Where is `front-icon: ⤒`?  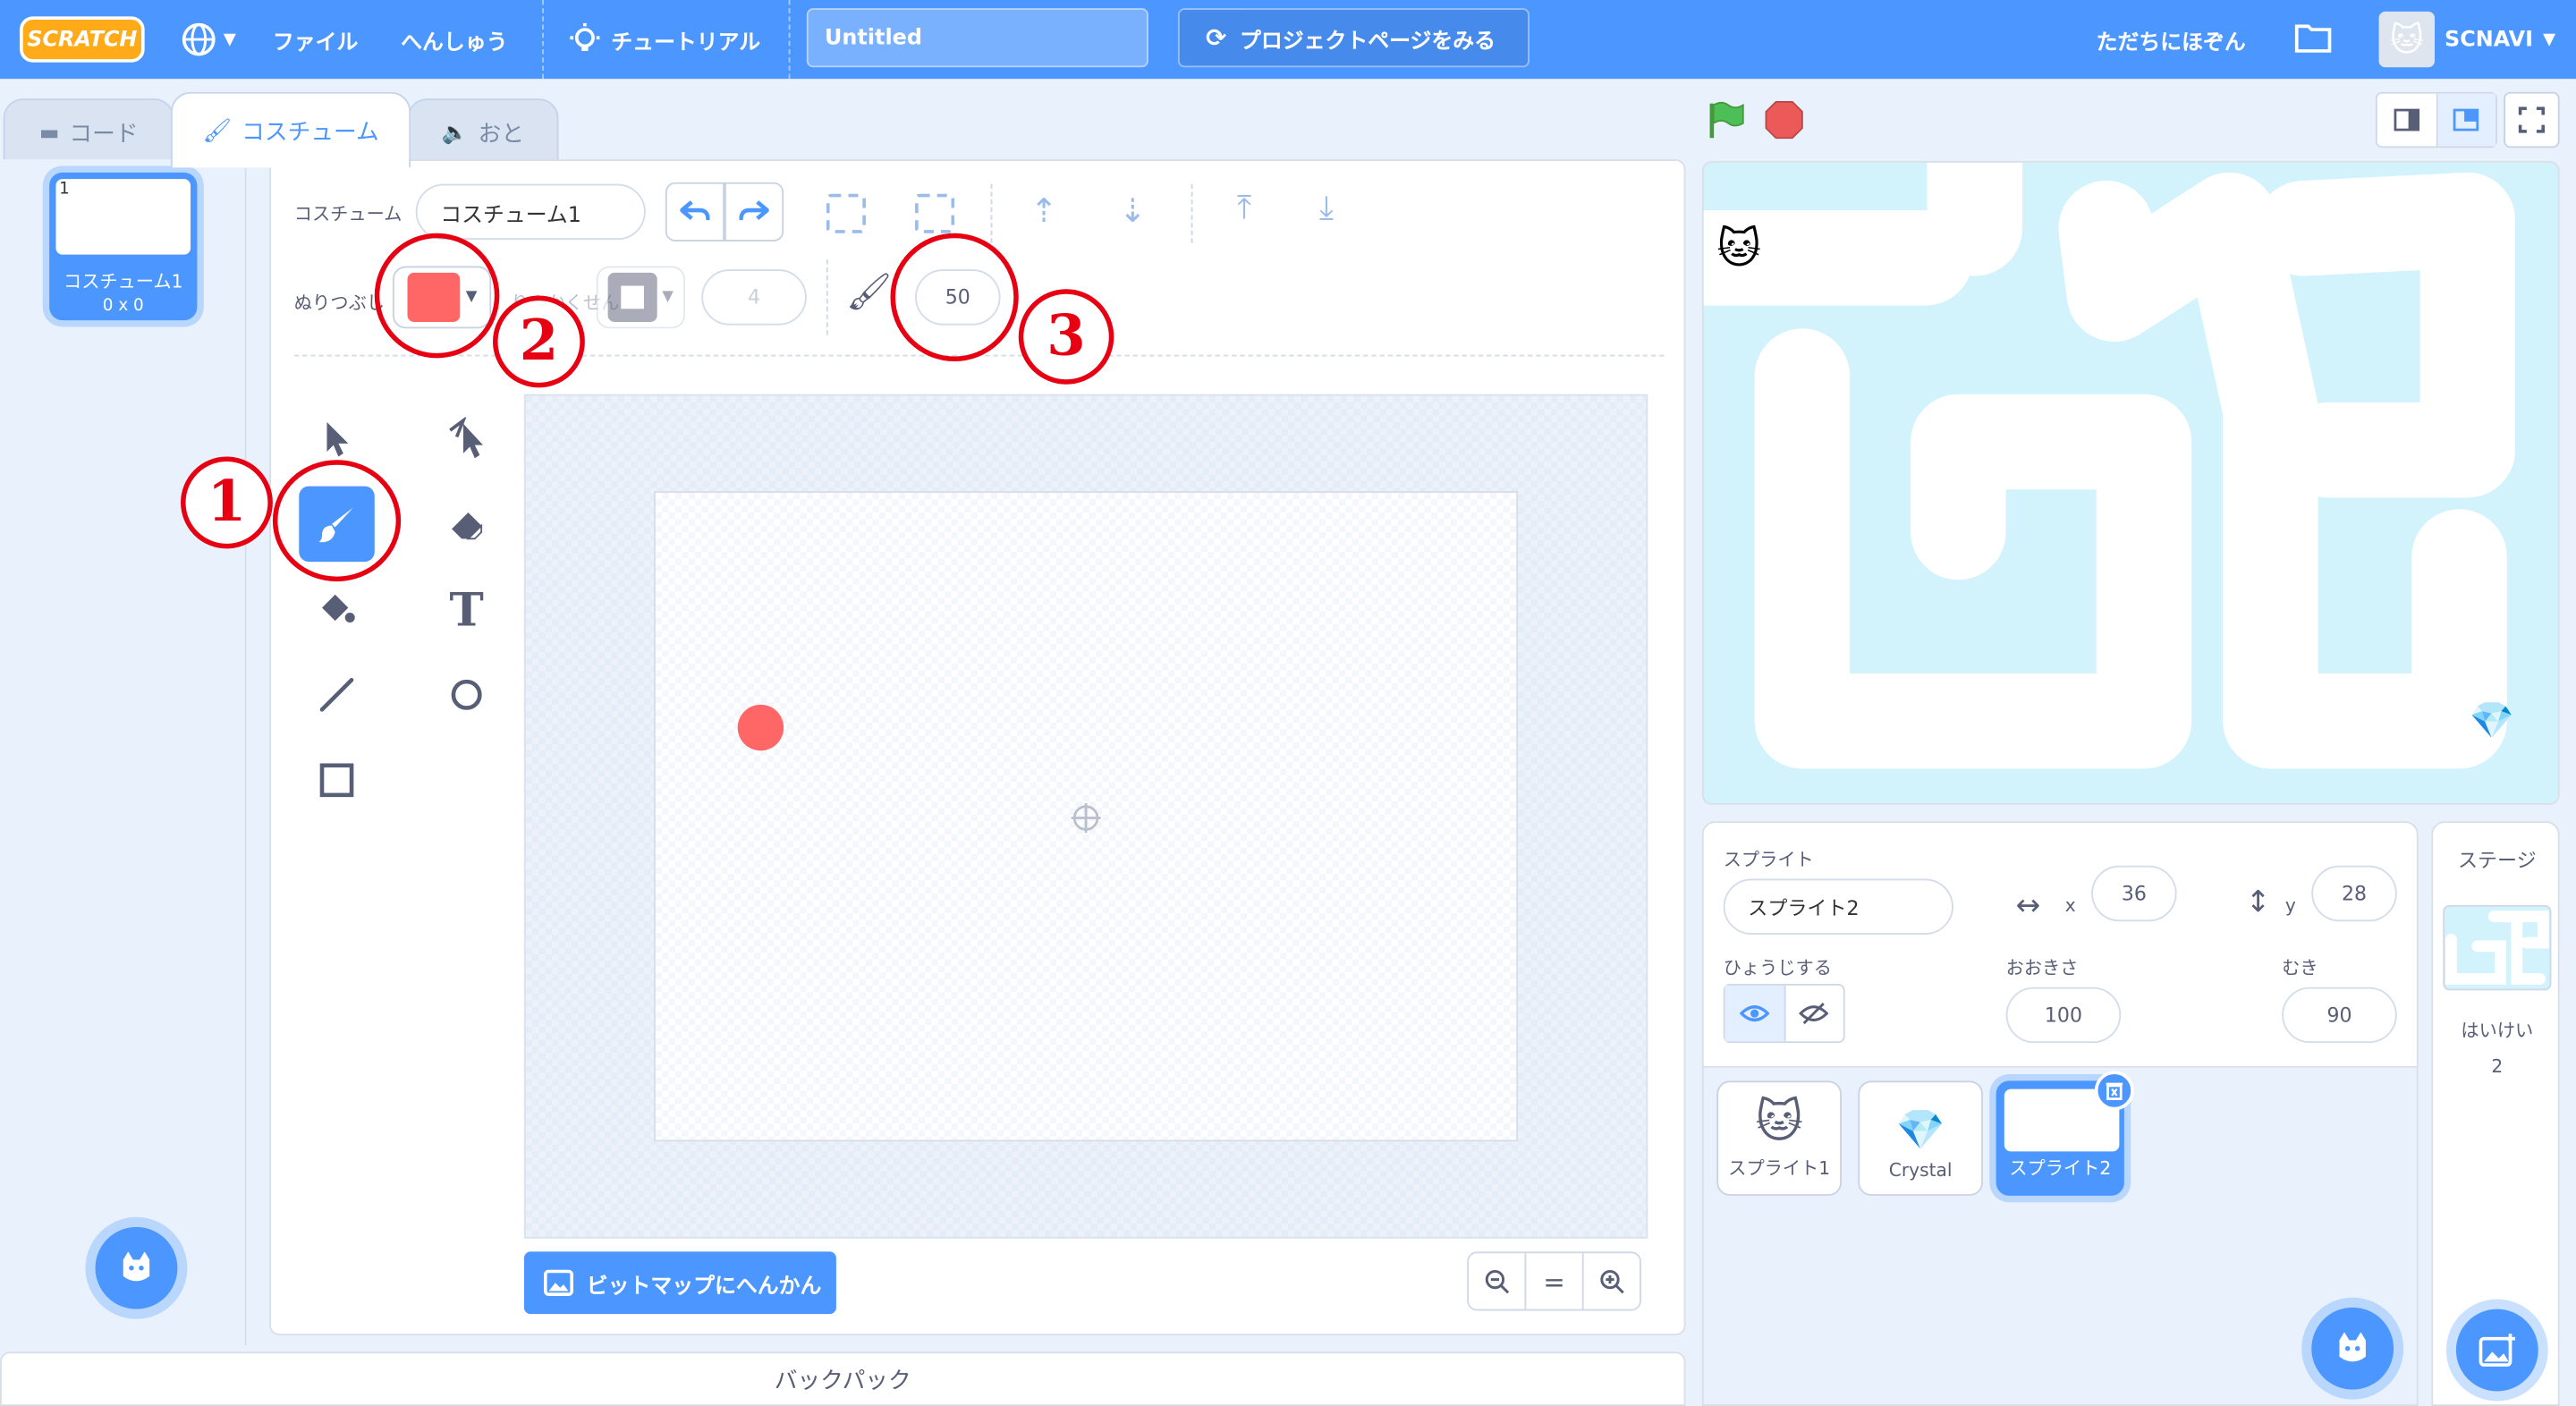 front-icon: ⤒ is located at coordinates (1244, 207).